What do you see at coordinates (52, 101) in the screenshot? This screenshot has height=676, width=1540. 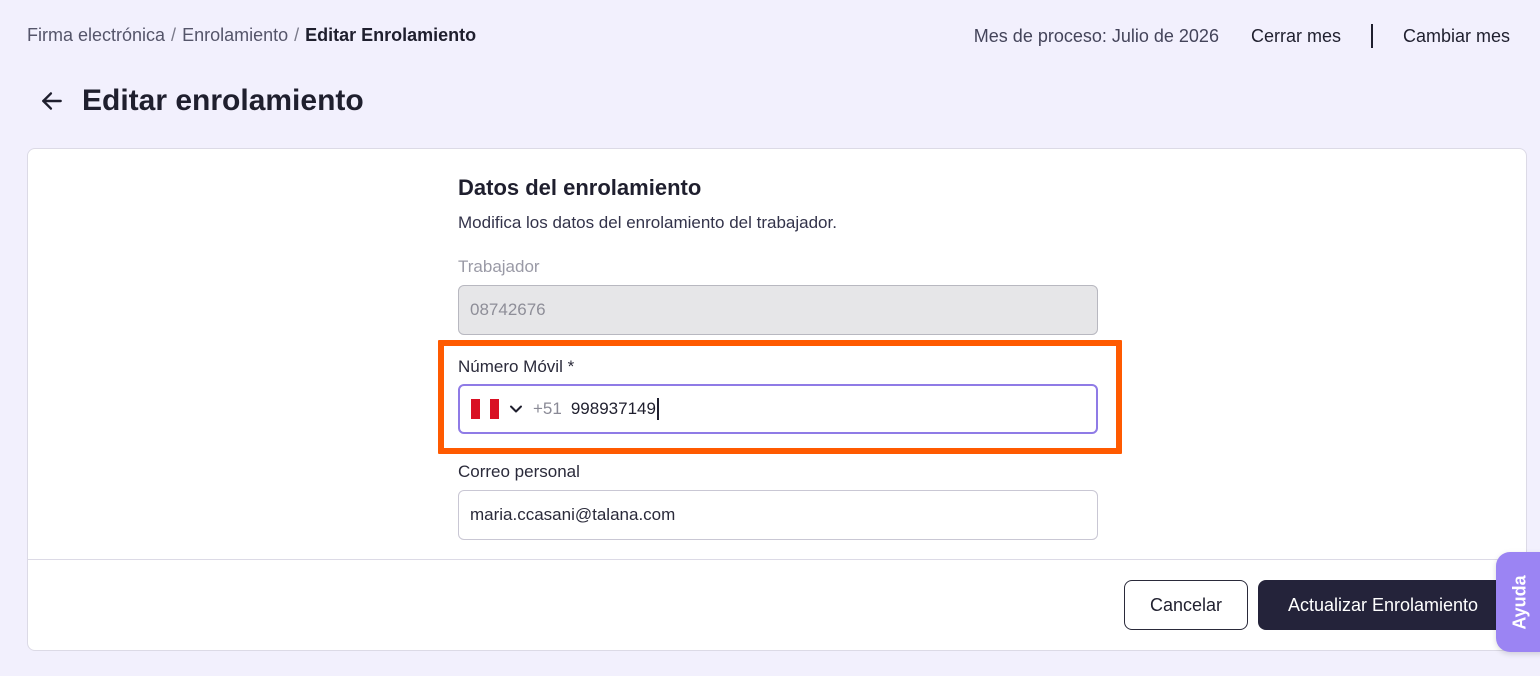 I see `arrow-left-icon` at bounding box center [52, 101].